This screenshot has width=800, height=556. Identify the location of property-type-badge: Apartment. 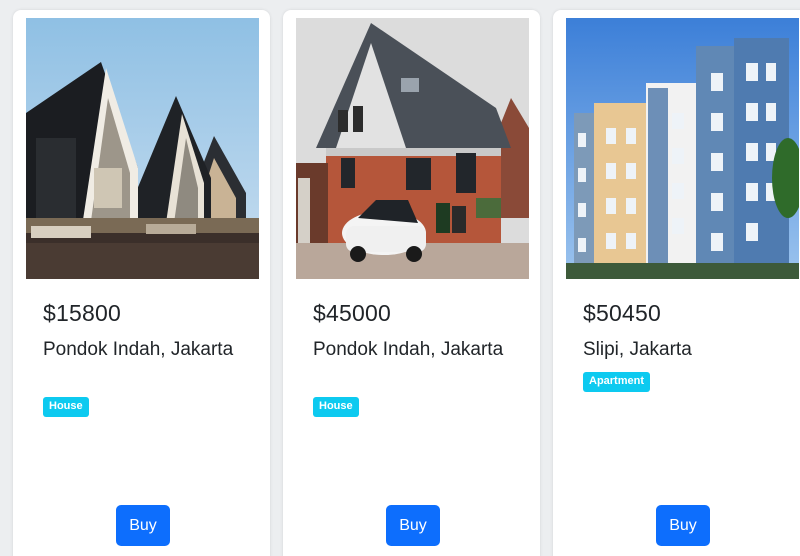
(617, 382).